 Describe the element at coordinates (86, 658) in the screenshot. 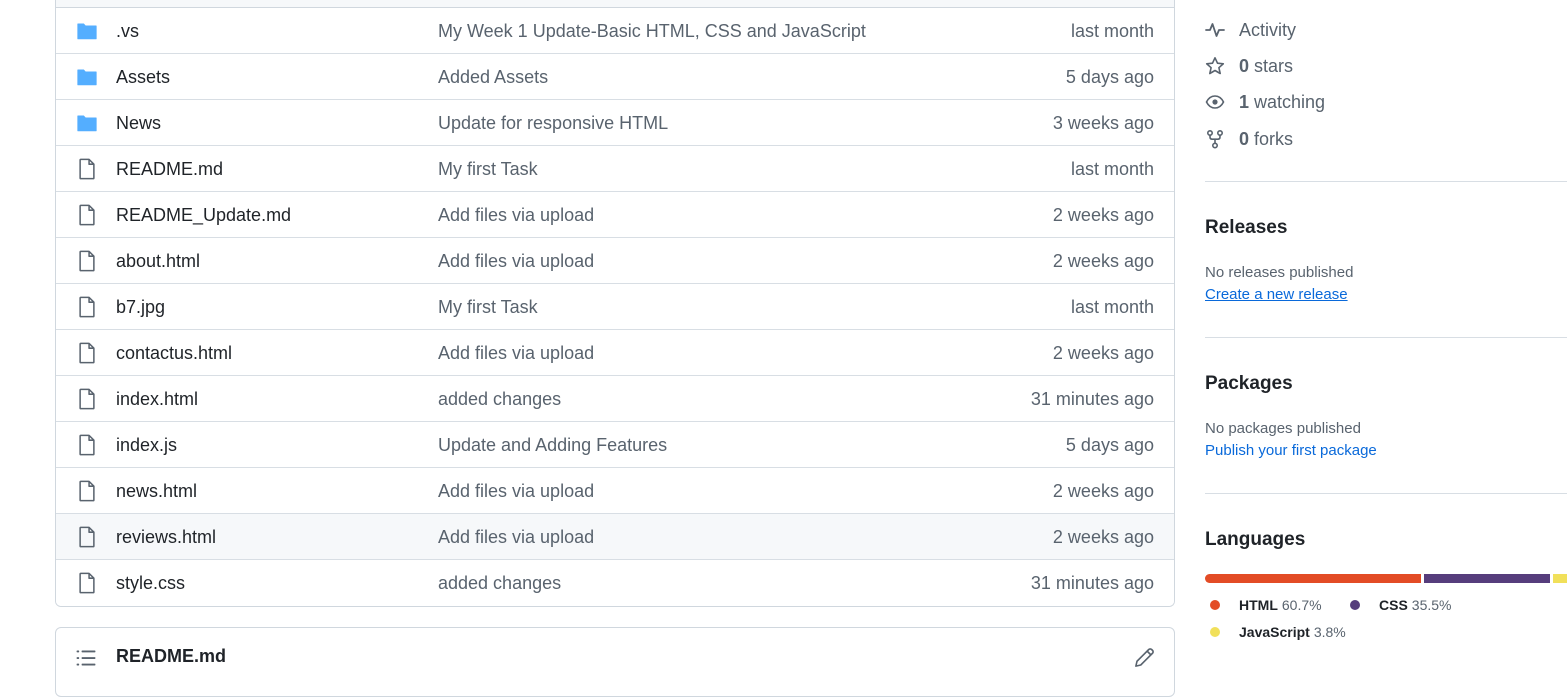

I see `list-unordered-icon` at that location.